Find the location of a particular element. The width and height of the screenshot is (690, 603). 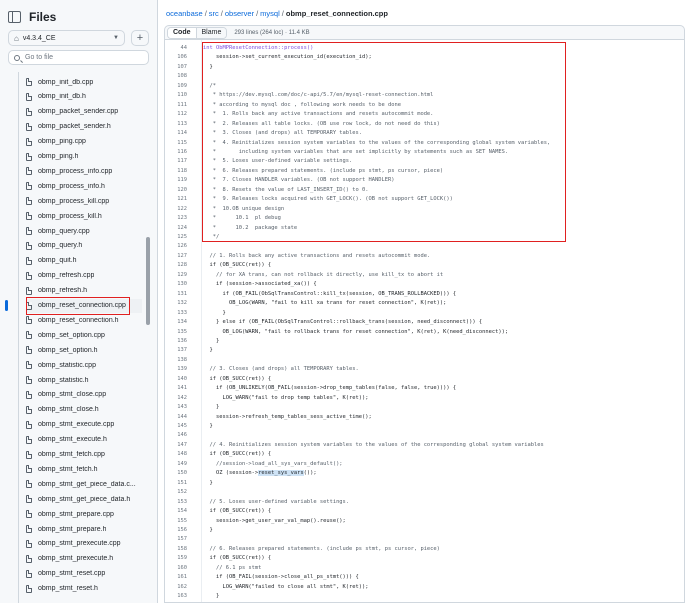

highlight-box-active-file is located at coordinates (78, 306).